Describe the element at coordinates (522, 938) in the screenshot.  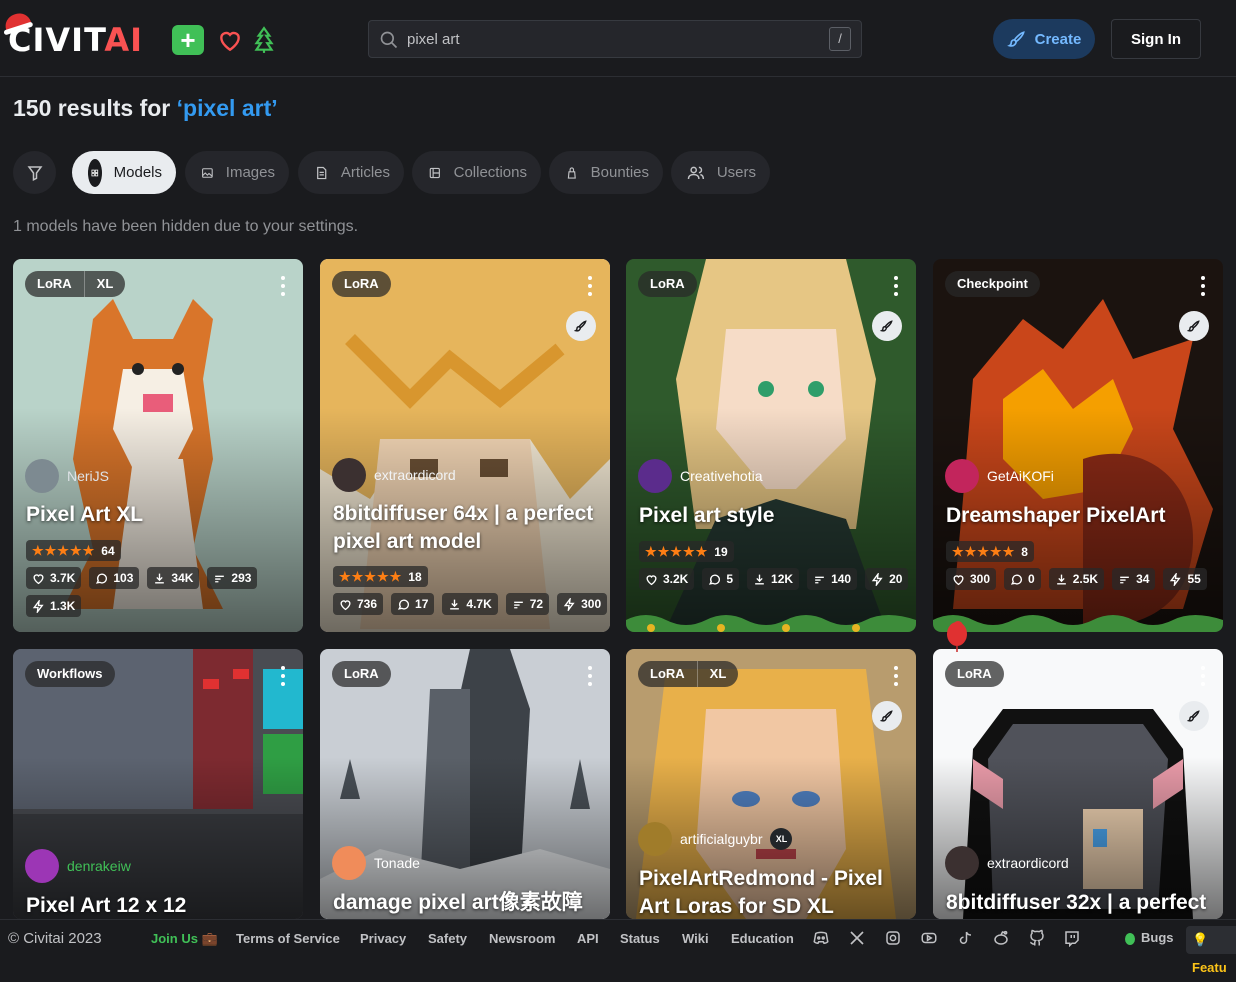
I see `footer-link-newsroom: Newsroom` at that location.